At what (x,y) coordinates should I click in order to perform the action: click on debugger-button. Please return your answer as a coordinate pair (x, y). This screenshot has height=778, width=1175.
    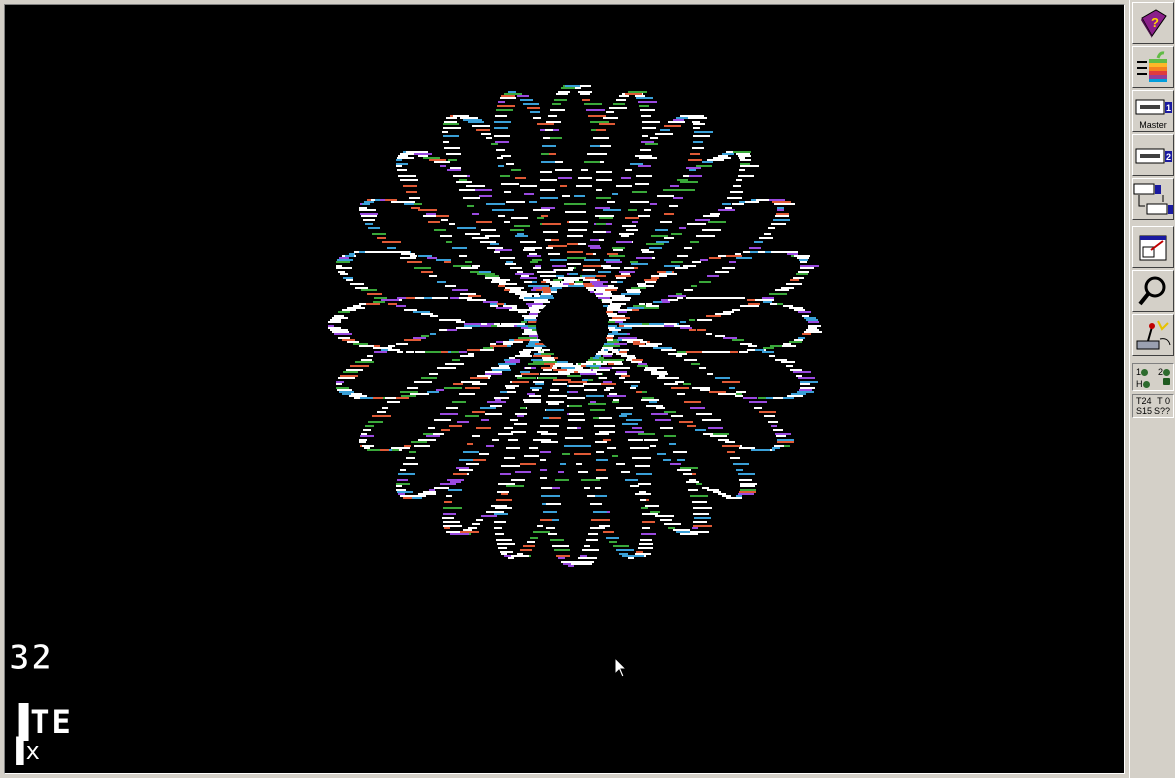
    Looking at the image, I should click on (1153, 291).